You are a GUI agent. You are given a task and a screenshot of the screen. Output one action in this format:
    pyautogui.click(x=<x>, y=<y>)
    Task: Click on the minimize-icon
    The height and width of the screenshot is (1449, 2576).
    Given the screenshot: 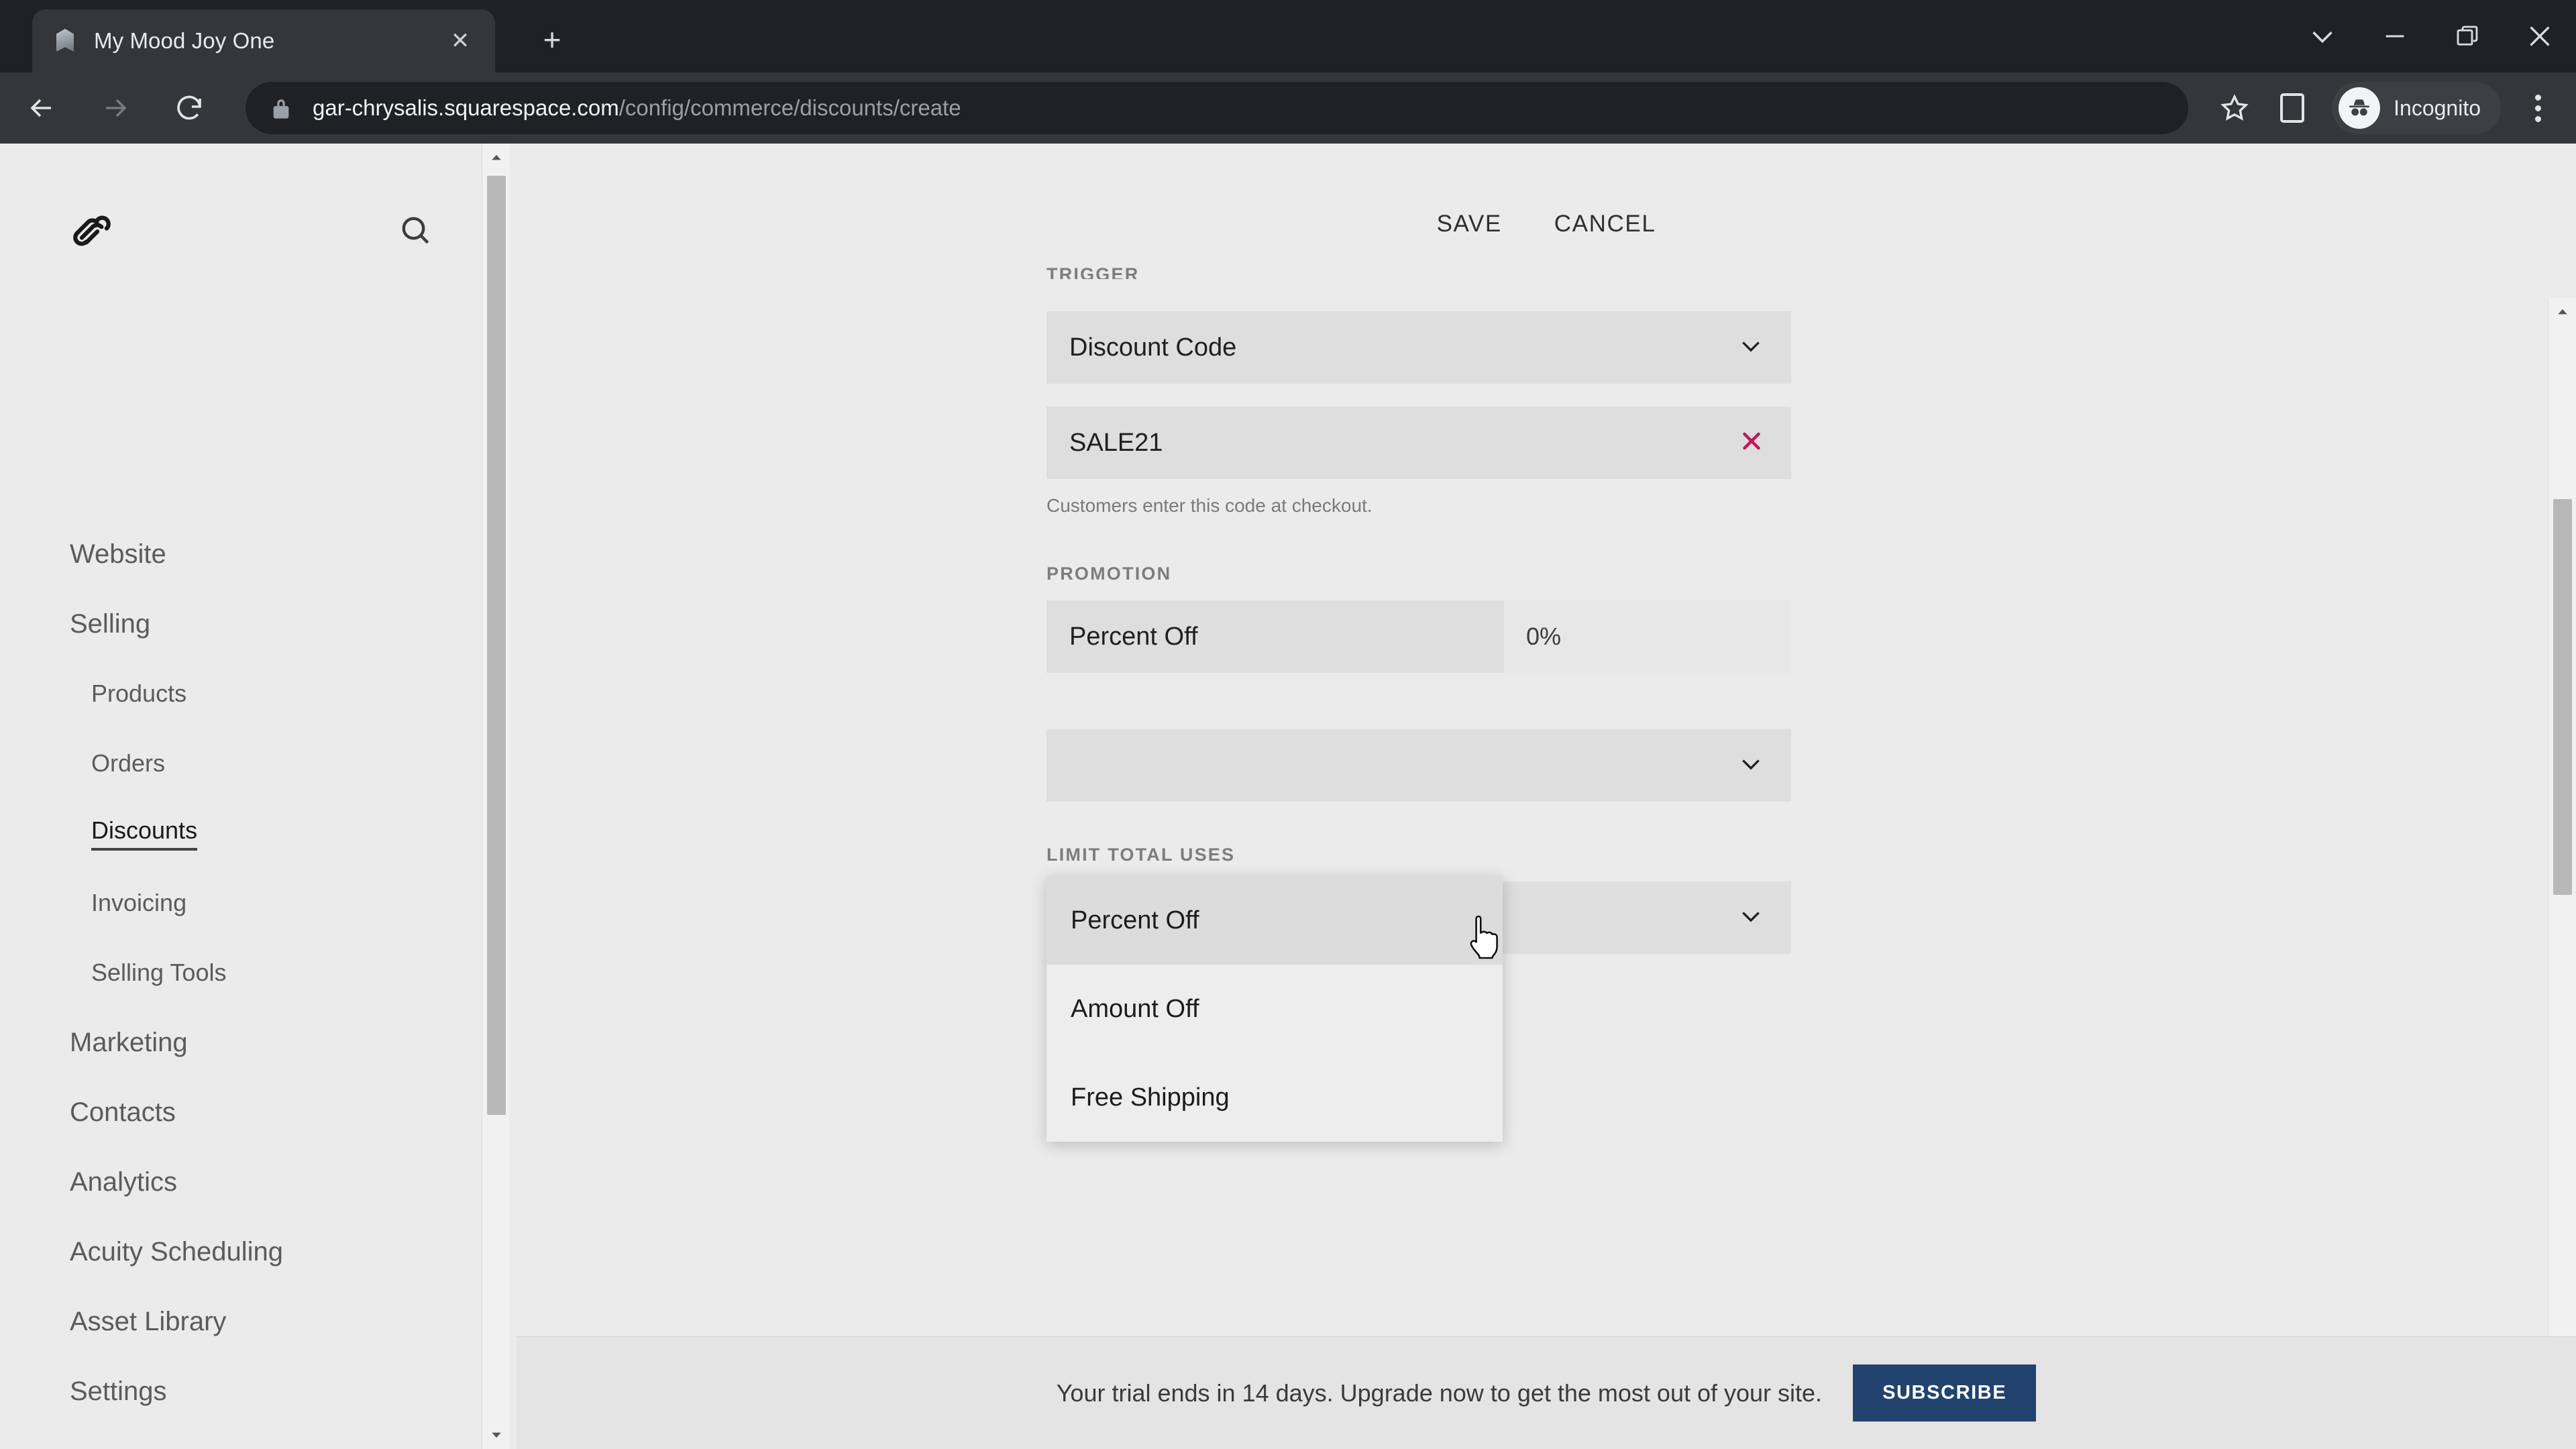 What is the action you would take?
    pyautogui.click(x=2395, y=36)
    